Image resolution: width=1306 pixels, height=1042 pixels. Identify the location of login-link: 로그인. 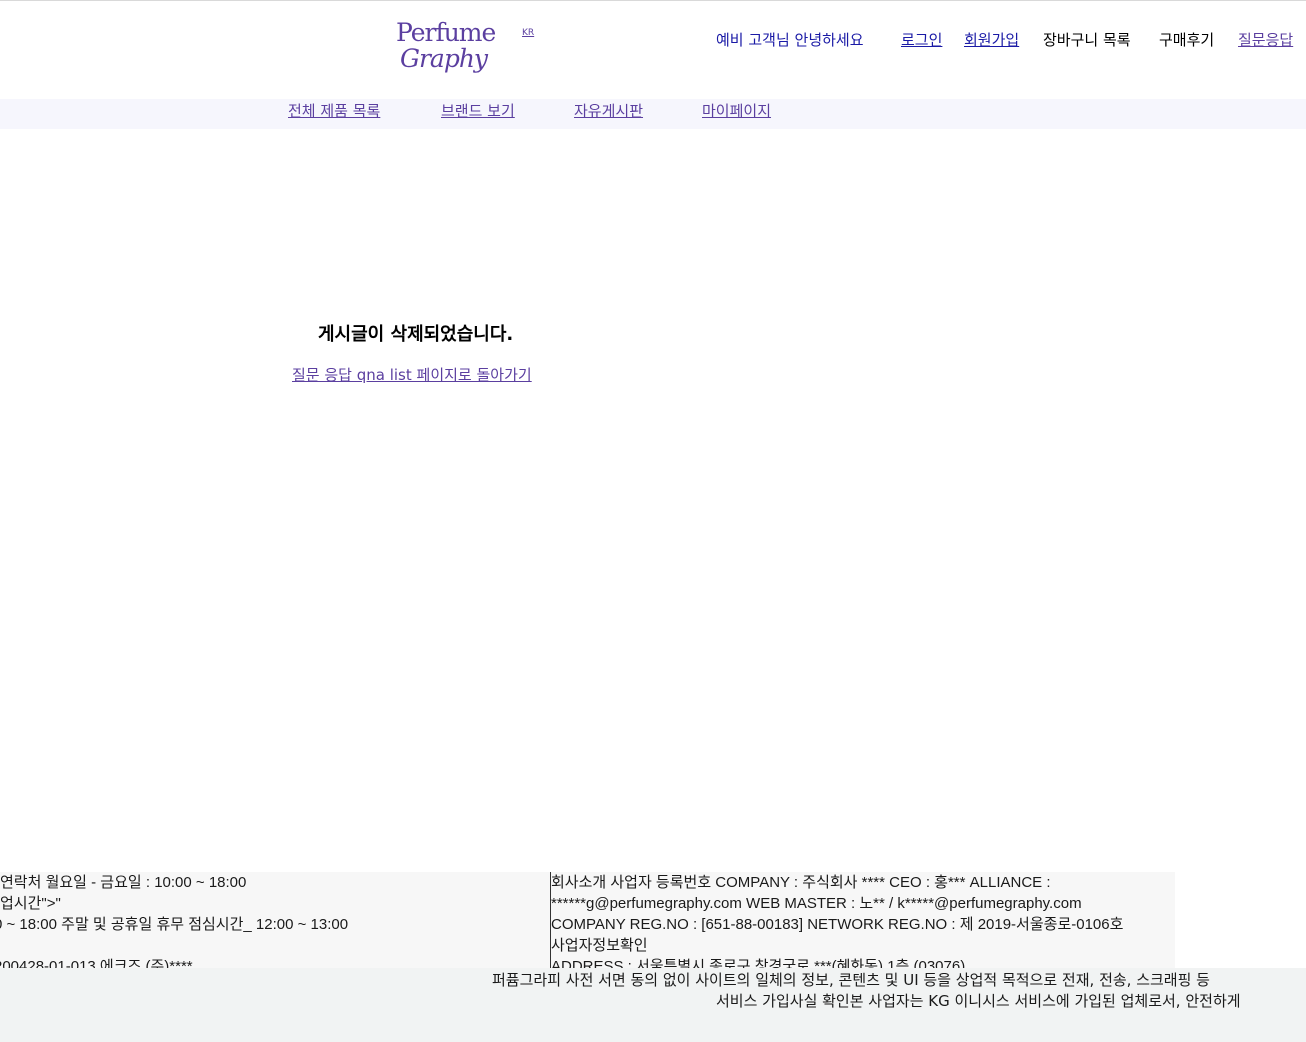
(921, 40).